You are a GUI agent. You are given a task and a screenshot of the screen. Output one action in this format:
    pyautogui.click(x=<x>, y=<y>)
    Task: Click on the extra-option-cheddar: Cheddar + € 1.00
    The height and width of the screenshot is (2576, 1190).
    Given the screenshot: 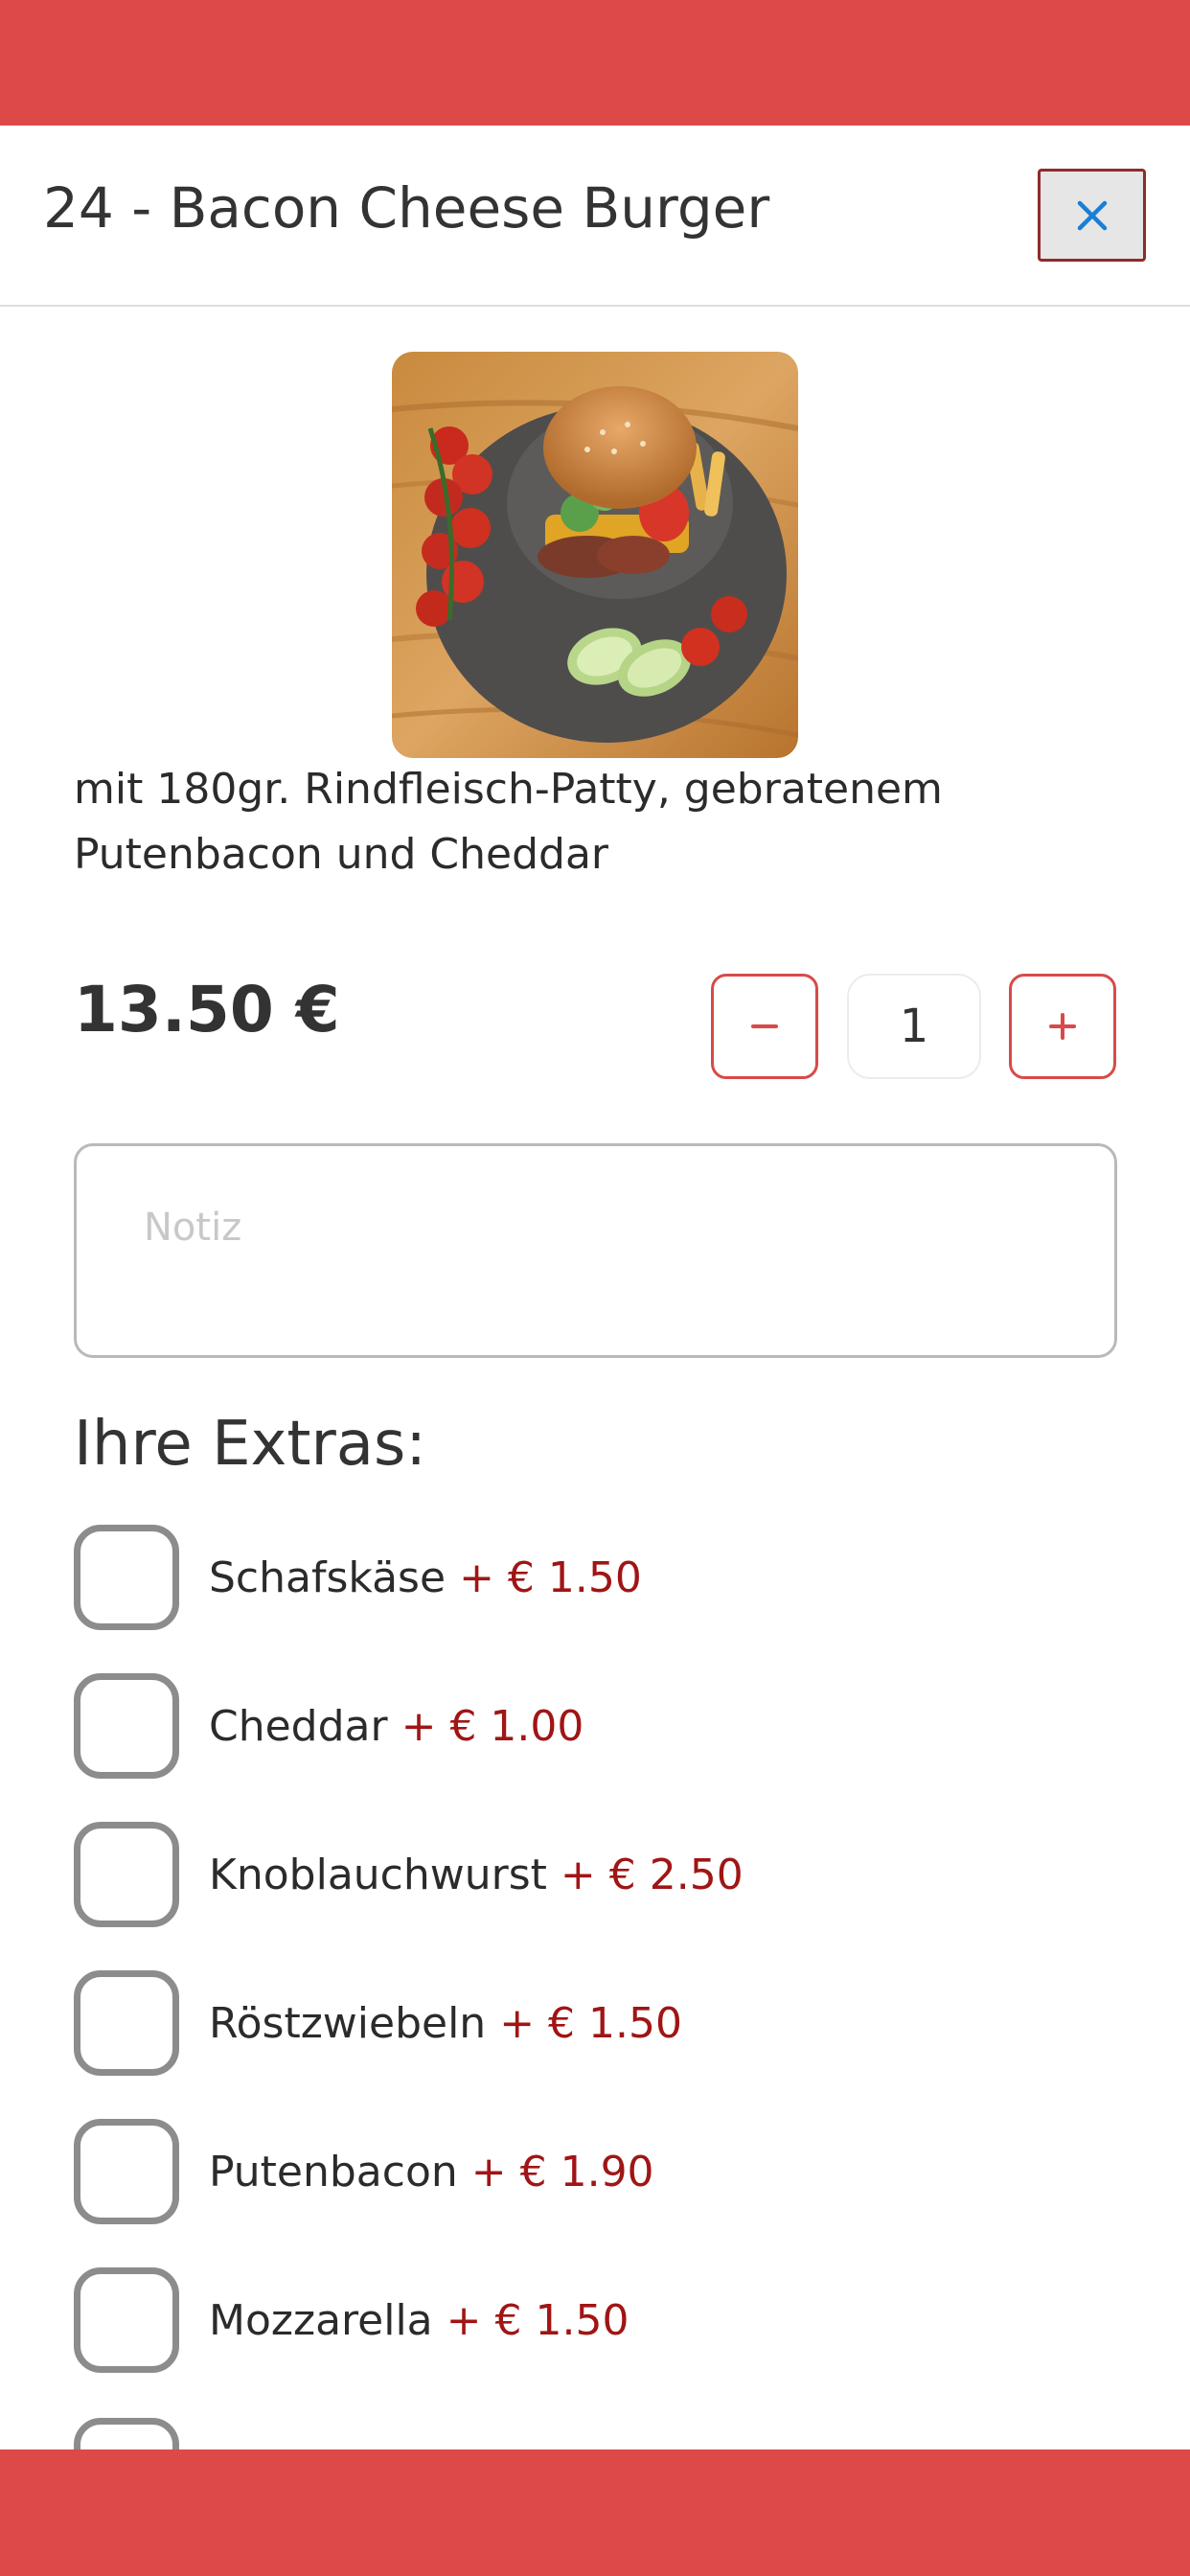 What is the action you would take?
    pyautogui.click(x=329, y=1726)
    